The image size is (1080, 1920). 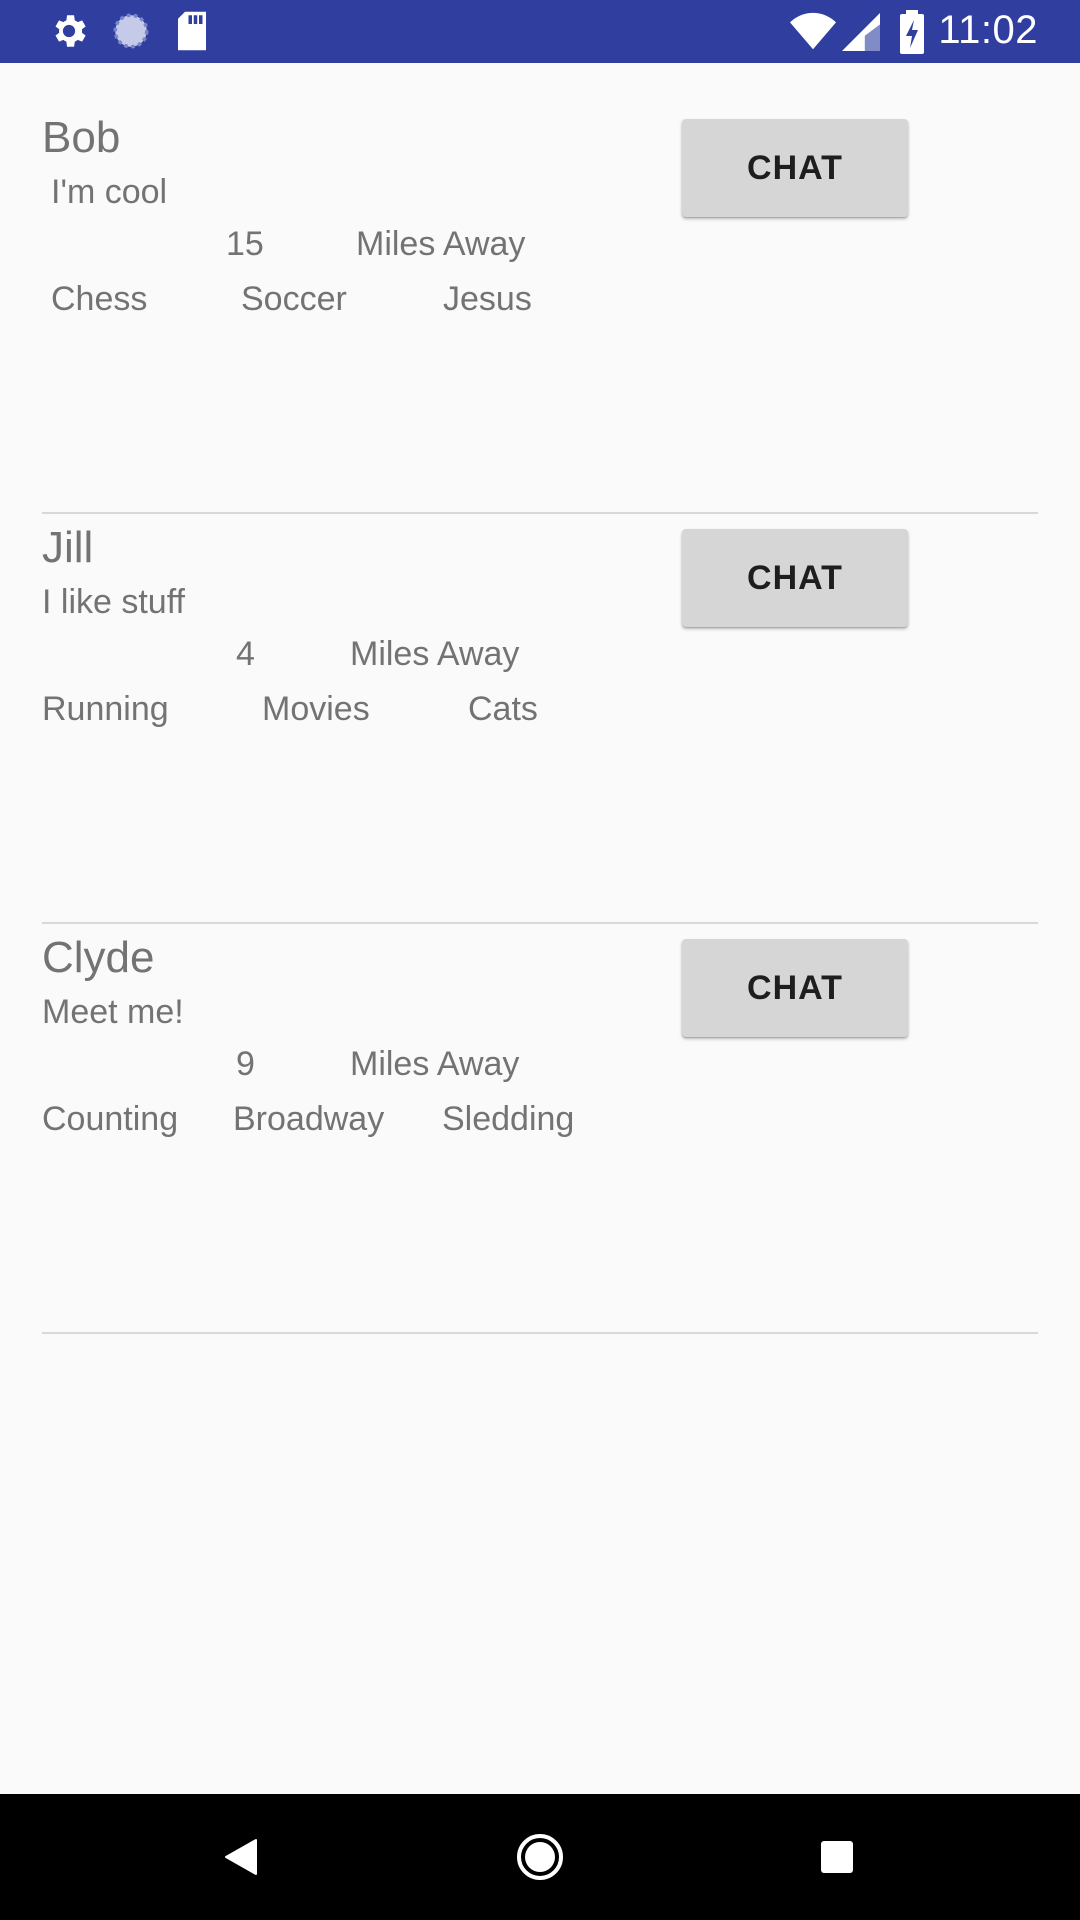 I want to click on sync-icon, so click(x=131, y=33).